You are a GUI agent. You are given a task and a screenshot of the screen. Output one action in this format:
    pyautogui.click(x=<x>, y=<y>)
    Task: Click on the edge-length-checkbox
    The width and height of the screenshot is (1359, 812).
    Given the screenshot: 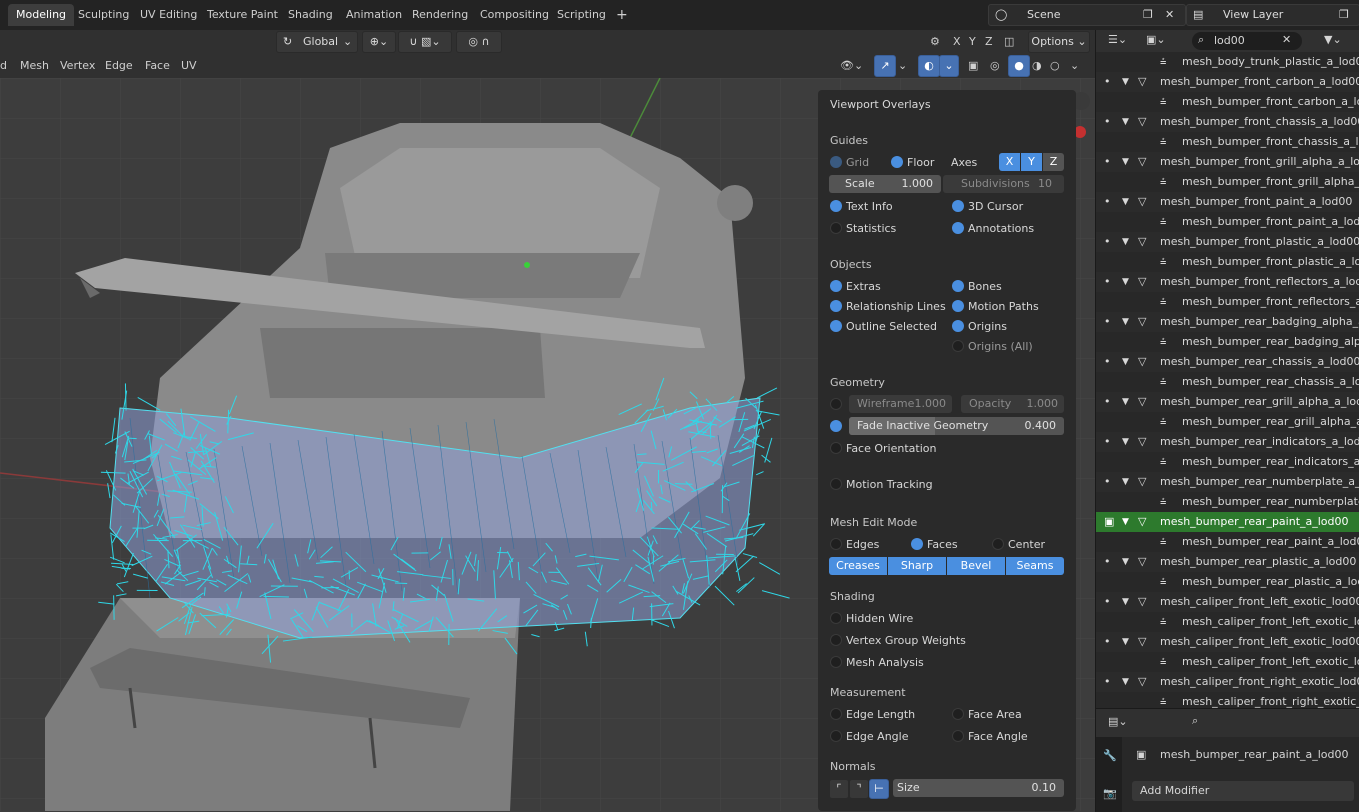 What is the action you would take?
    pyautogui.click(x=836, y=714)
    